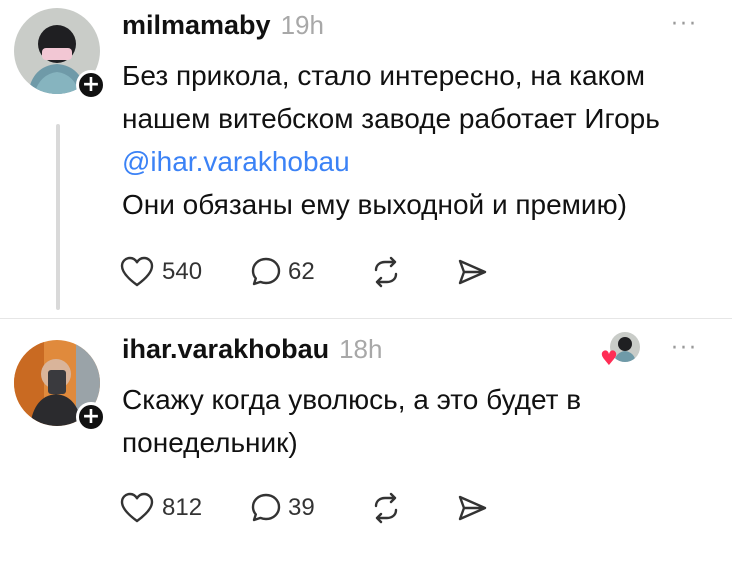 This screenshot has height=561, width=732. I want to click on like-count: 812, so click(182, 507).